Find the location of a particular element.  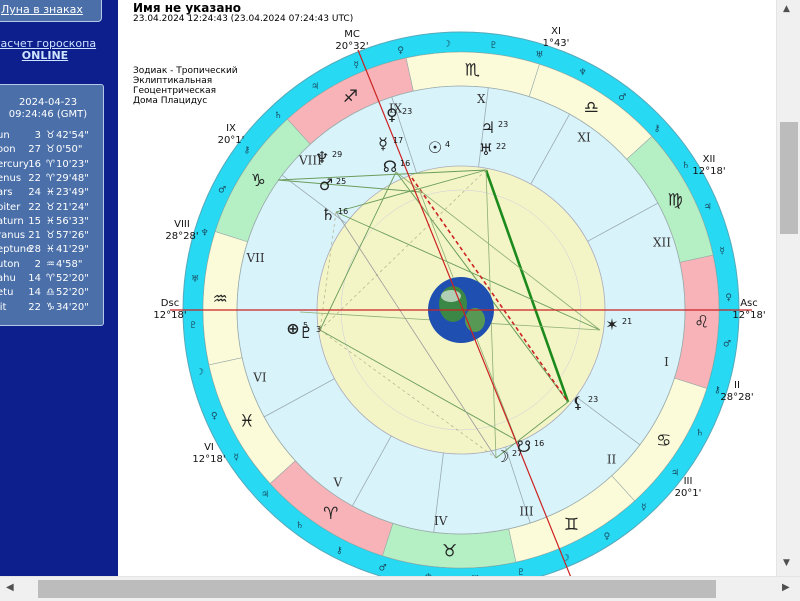

horizontal-scrollbar: ◀ ▶ is located at coordinates (400, 588).